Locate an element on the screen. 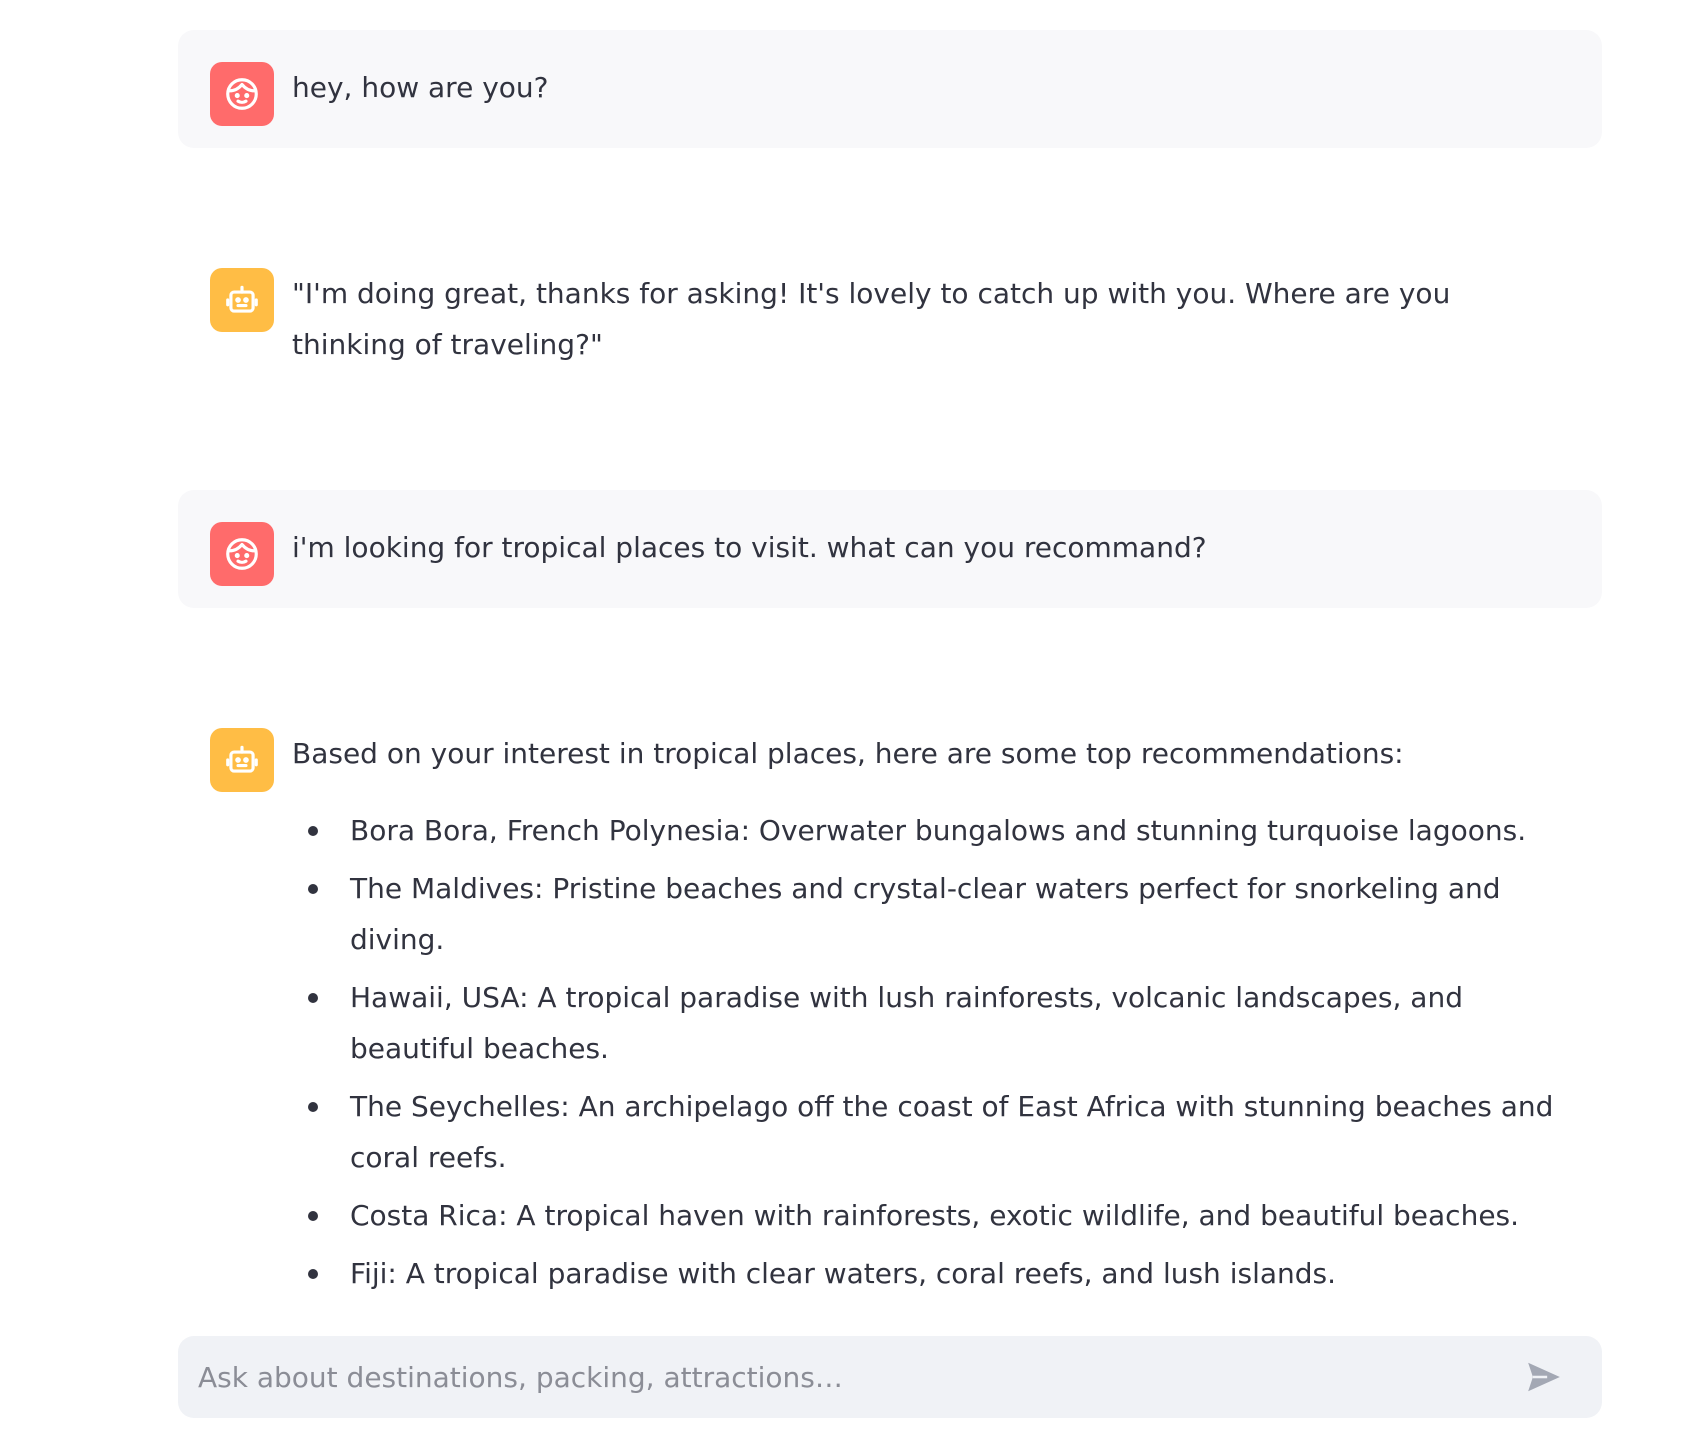 Image resolution: width=1690 pixels, height=1442 pixels. chat-message-user: hey, how are you? is located at coordinates (890, 89).